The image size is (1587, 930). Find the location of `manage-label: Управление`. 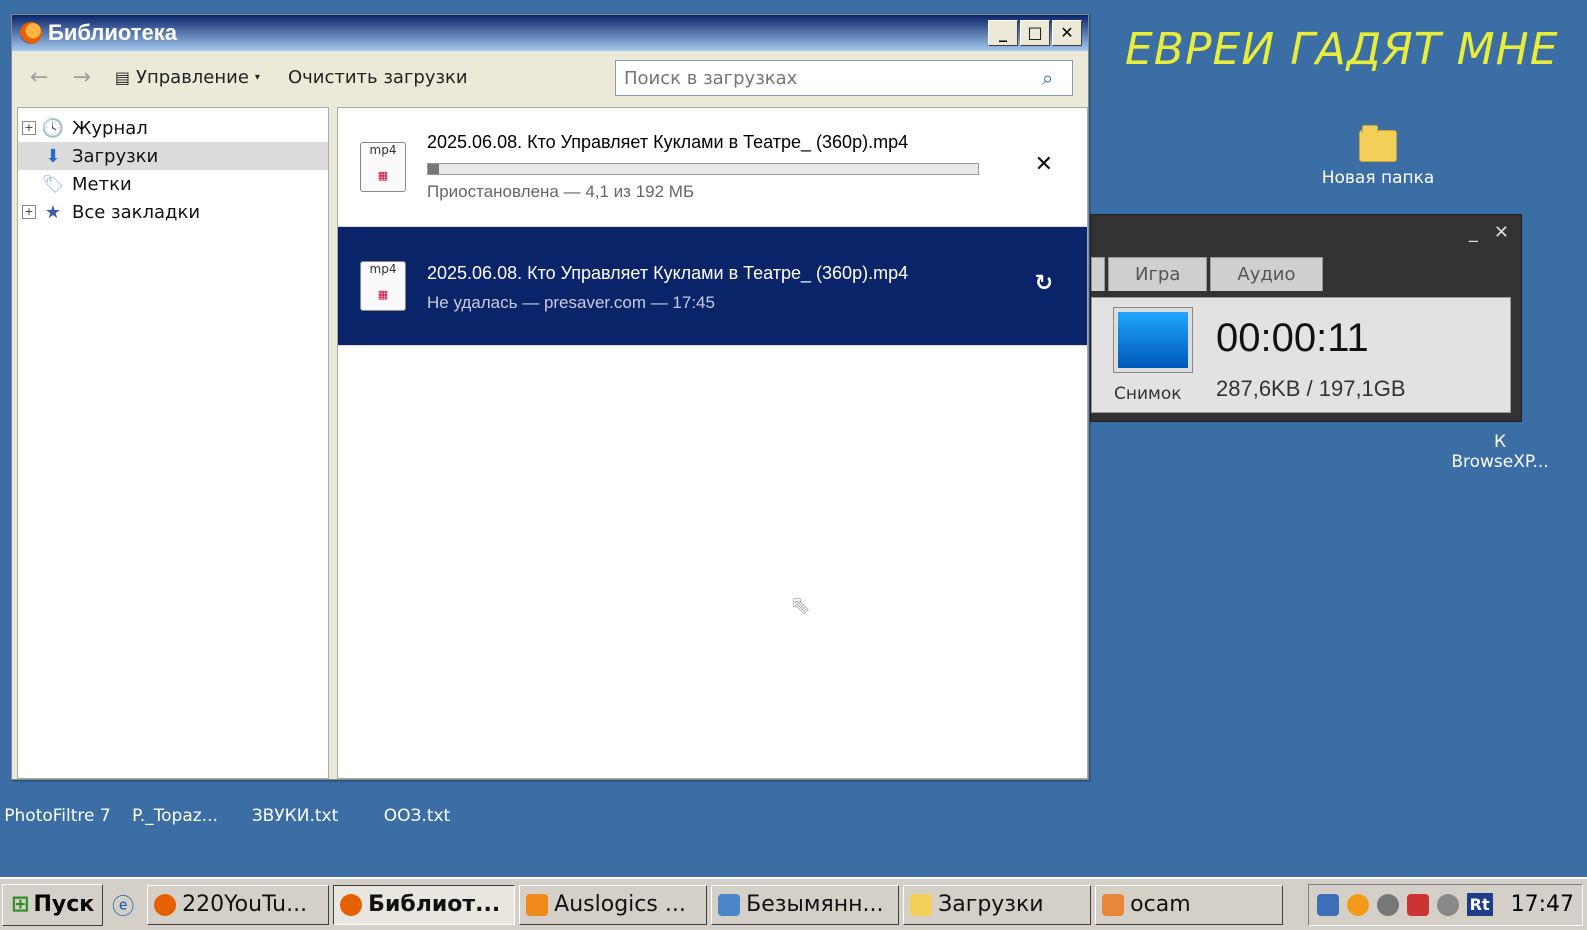

manage-label: Управление is located at coordinates (192, 77).